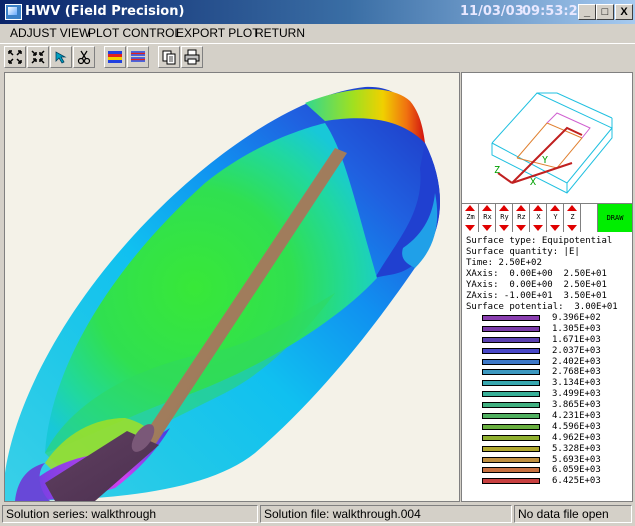 The image size is (635, 526). I want to click on copy-button, so click(169, 57).